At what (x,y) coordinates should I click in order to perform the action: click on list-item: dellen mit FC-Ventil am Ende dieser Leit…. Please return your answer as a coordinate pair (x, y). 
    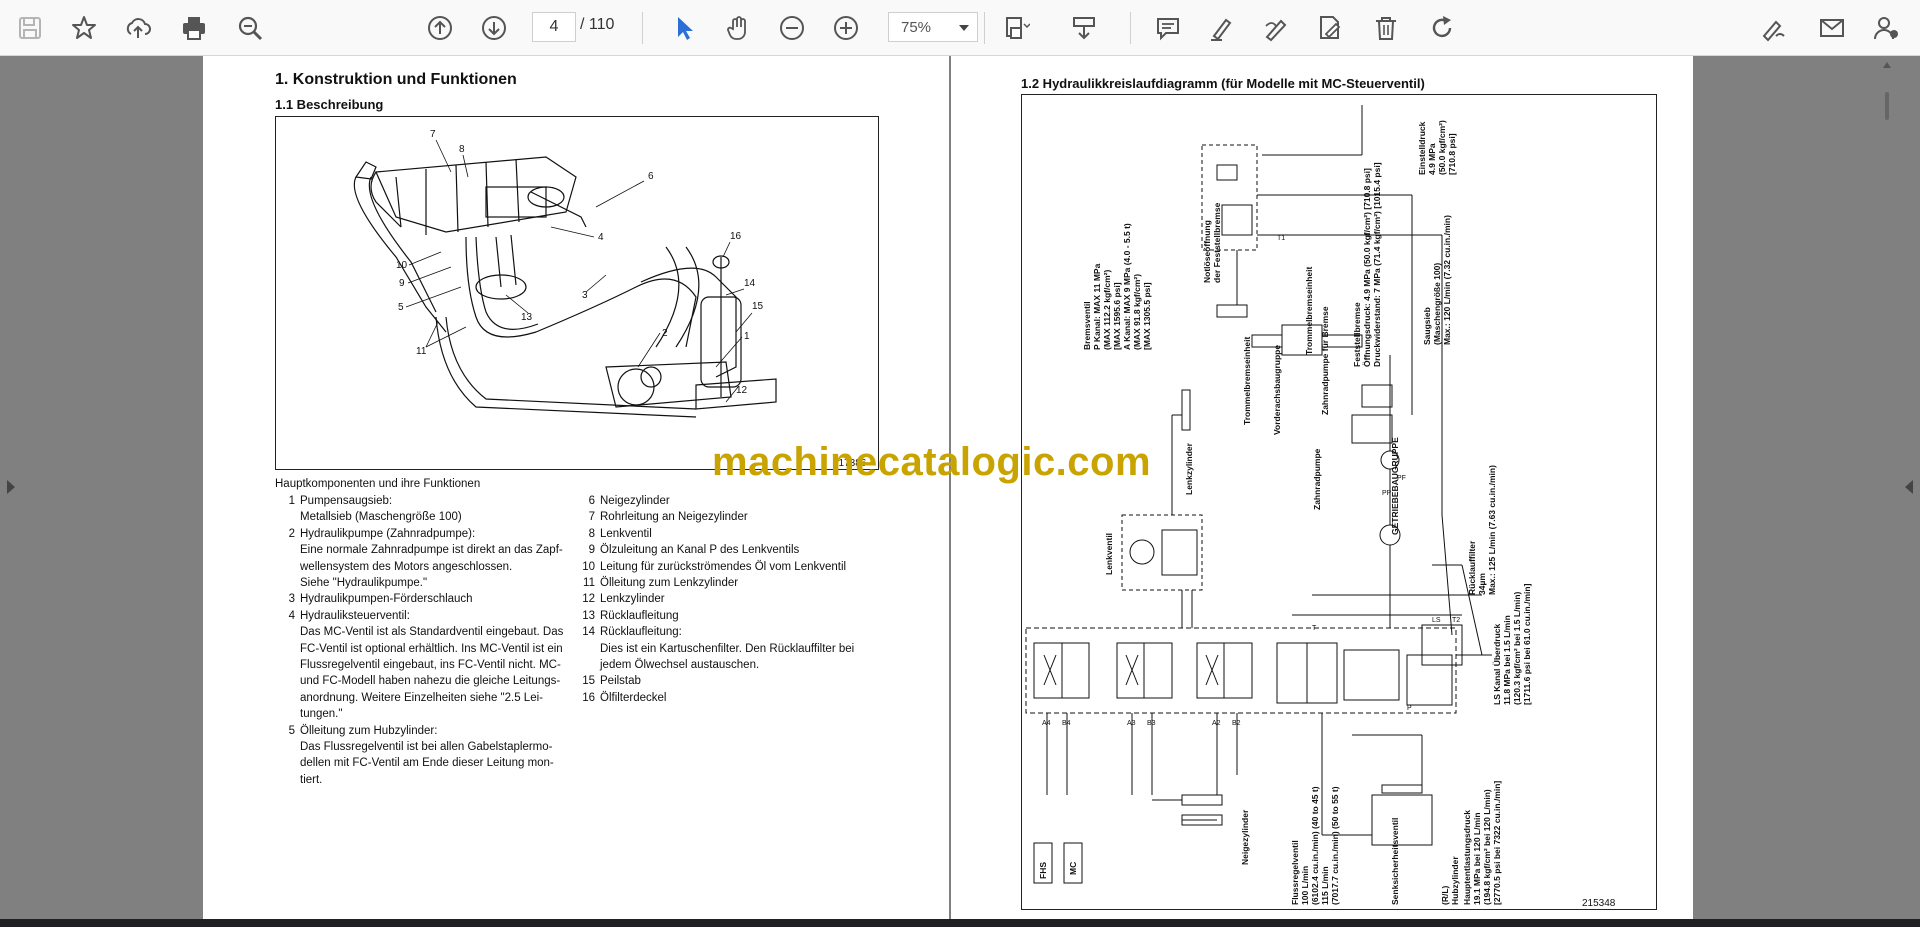
    Looking at the image, I should click on (427, 763).